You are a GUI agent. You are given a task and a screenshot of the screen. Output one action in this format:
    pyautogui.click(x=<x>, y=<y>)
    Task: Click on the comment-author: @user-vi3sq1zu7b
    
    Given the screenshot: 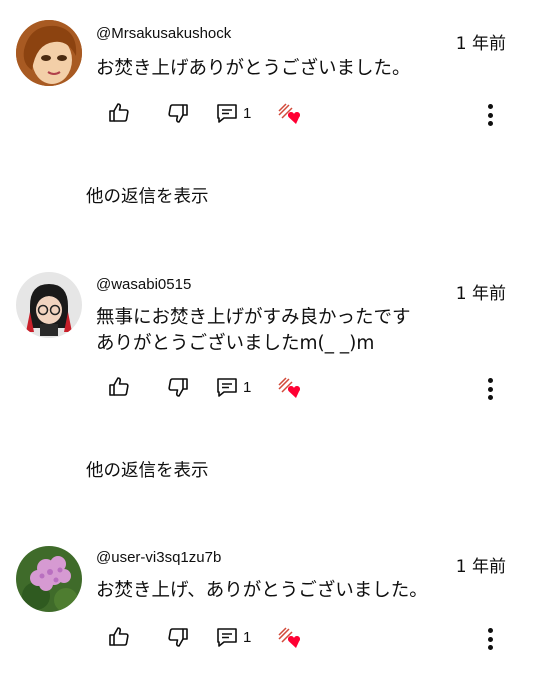 What is the action you would take?
    pyautogui.click(x=158, y=557)
    